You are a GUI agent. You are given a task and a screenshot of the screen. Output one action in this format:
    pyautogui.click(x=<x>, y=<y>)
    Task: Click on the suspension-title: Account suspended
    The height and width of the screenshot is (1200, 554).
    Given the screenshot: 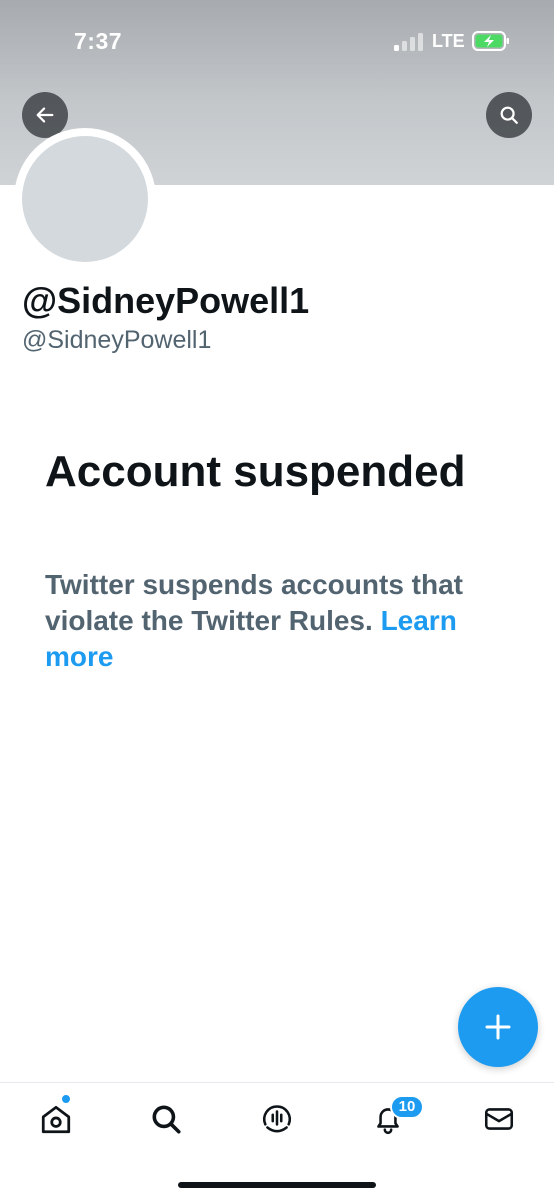 What is the action you would take?
    pyautogui.click(x=255, y=471)
    